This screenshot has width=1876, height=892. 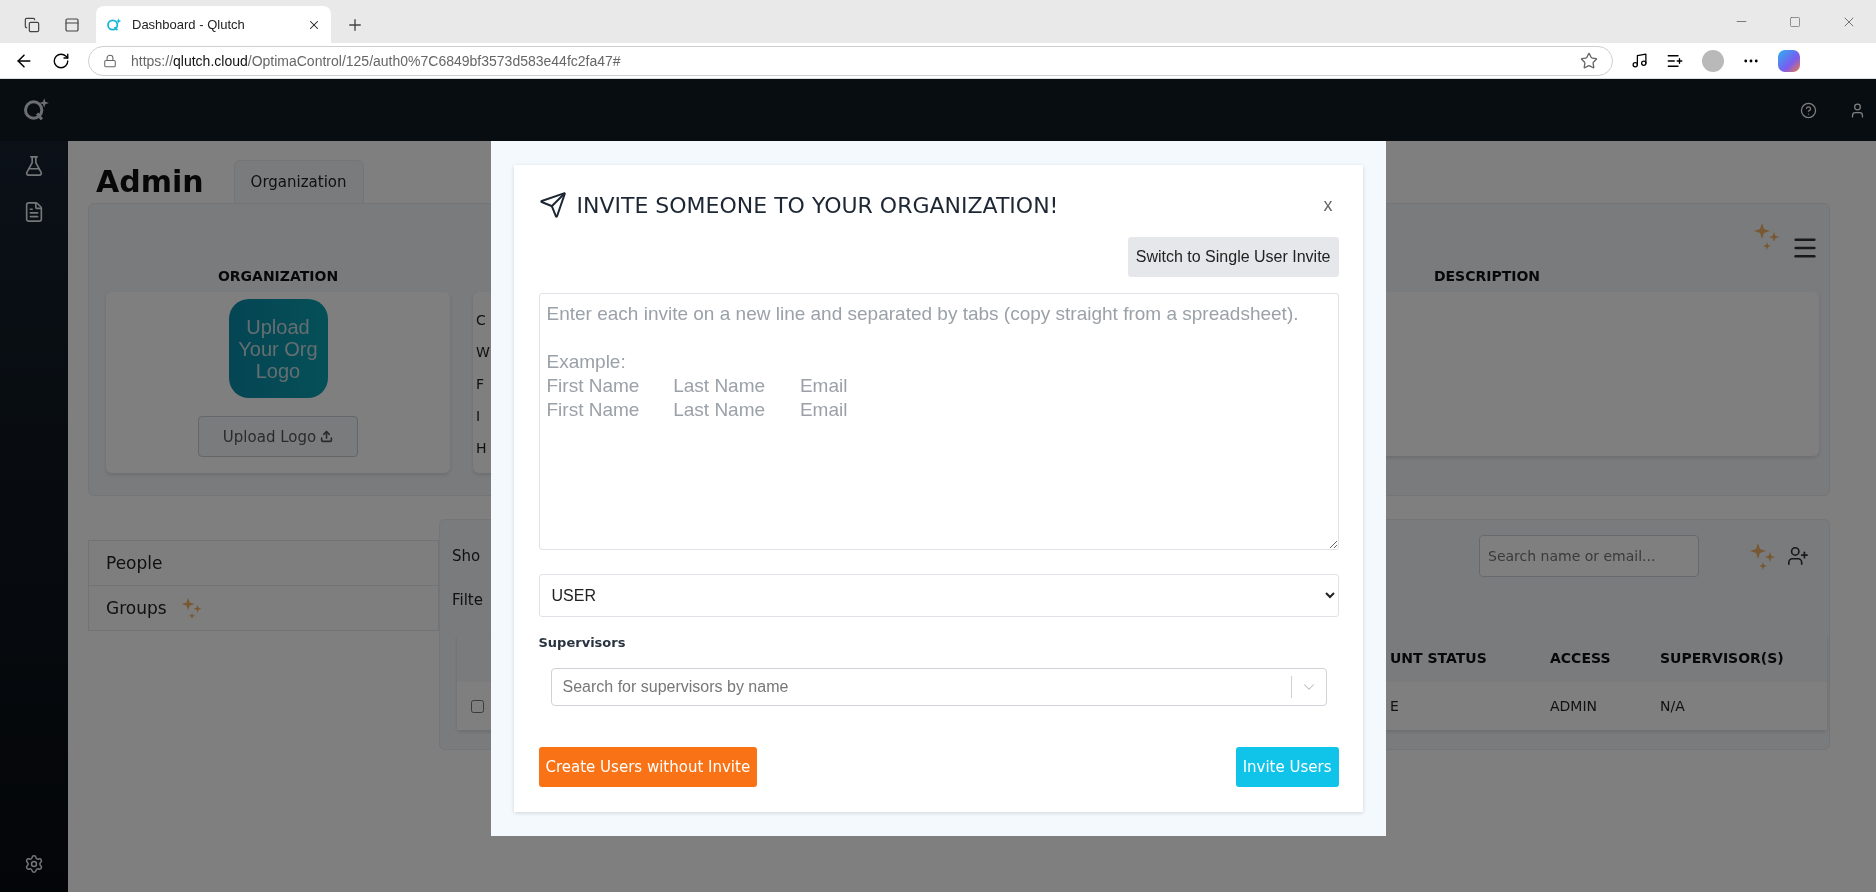 I want to click on browser-tab: Dashboard - Qlutch, so click(x=213, y=24).